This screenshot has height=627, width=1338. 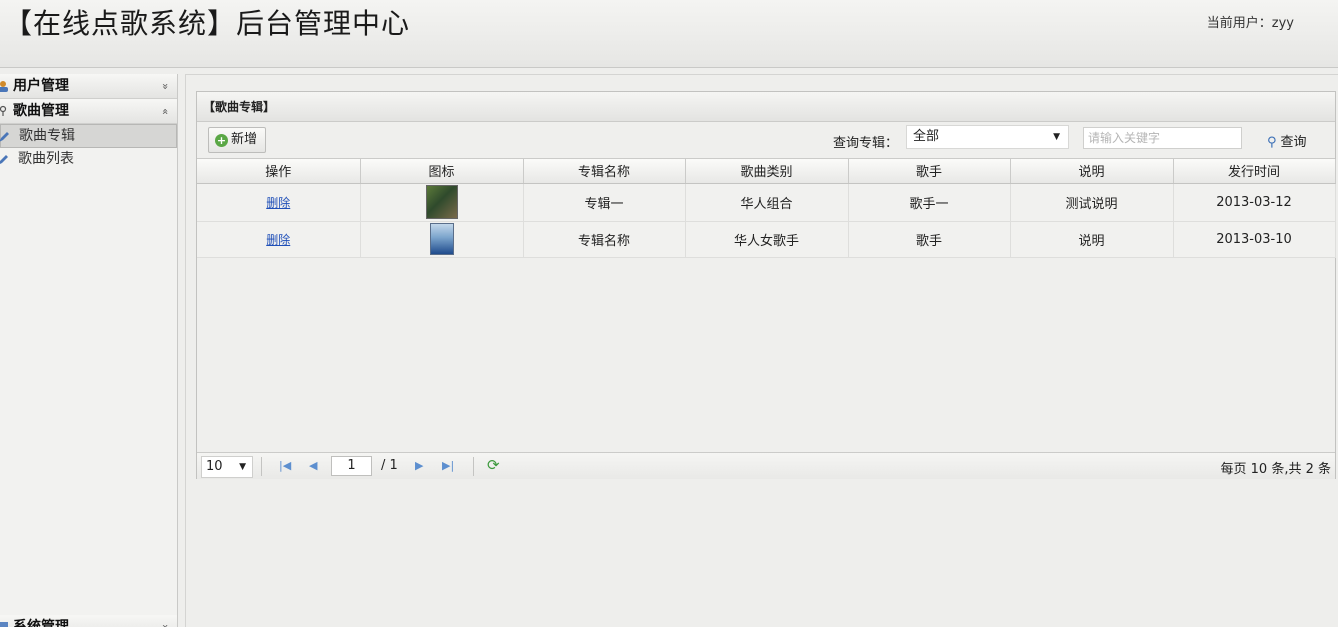 I want to click on add-button: + 新增, so click(x=237, y=140).